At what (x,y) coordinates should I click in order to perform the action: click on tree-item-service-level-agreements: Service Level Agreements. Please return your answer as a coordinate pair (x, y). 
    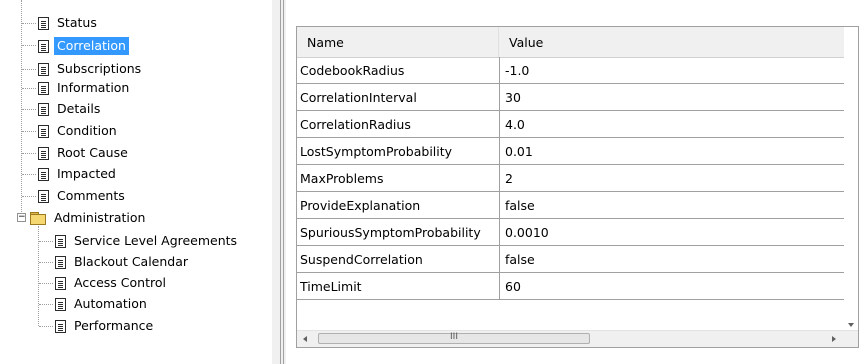
    Looking at the image, I should click on (147, 241).